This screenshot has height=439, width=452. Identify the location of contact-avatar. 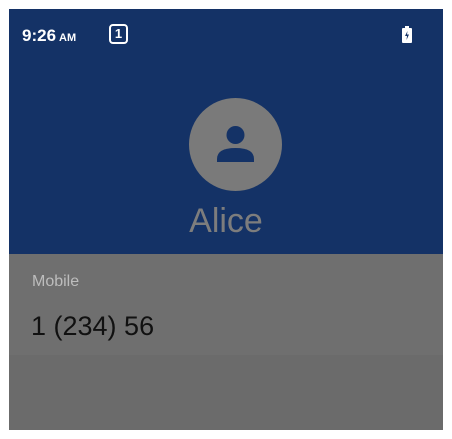
(235, 144).